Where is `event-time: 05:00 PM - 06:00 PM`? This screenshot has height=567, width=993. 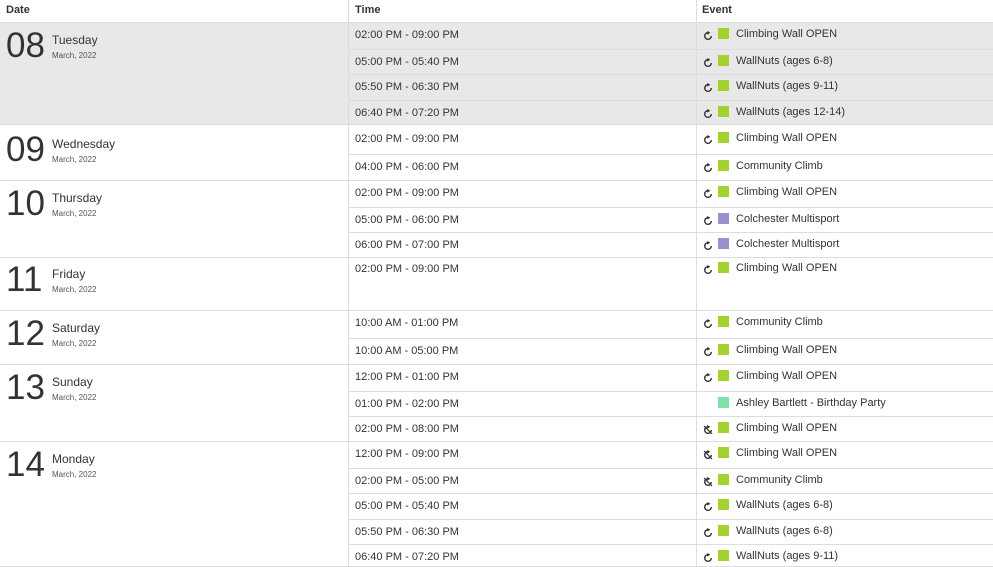
event-time: 05:00 PM - 06:00 PM is located at coordinates (407, 219).